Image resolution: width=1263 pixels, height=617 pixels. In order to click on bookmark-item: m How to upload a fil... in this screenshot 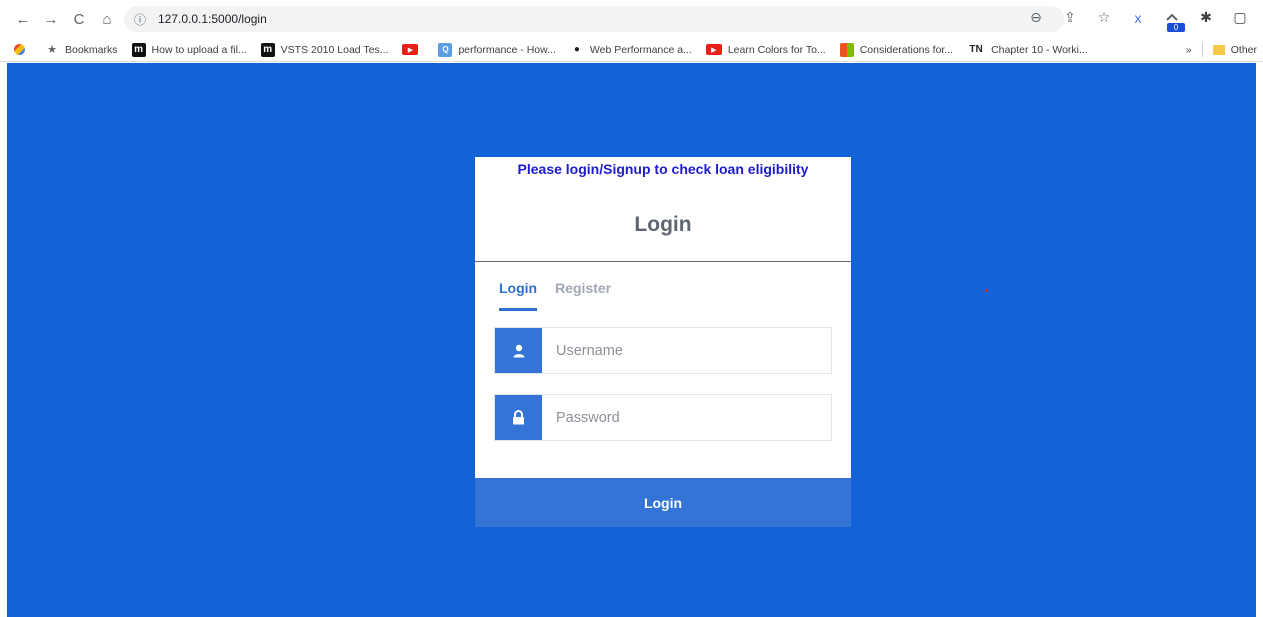, I will do `click(189, 49)`.